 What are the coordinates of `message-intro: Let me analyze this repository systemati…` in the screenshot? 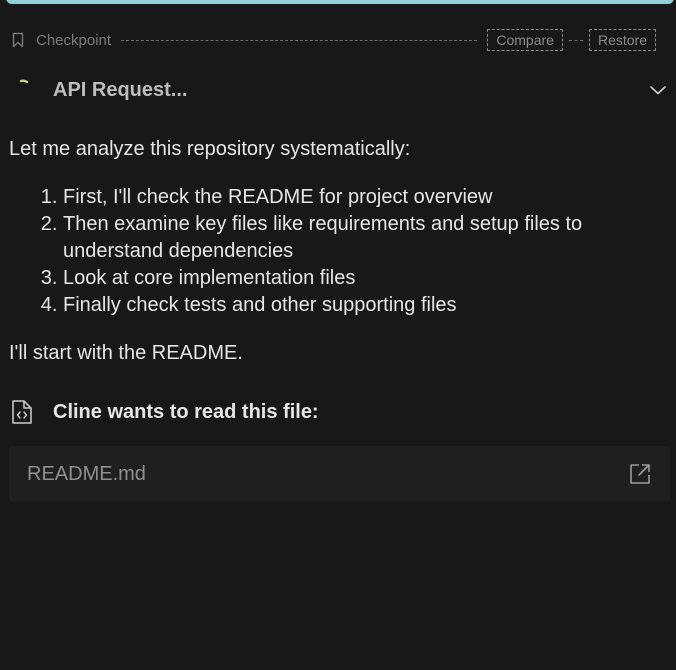 It's located at (210, 149).